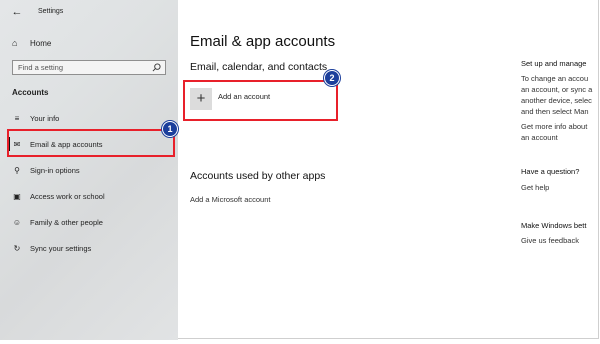 This screenshot has height=344, width=600. What do you see at coordinates (550, 240) in the screenshot?
I see `give-feedback-link: Give us feedback` at bounding box center [550, 240].